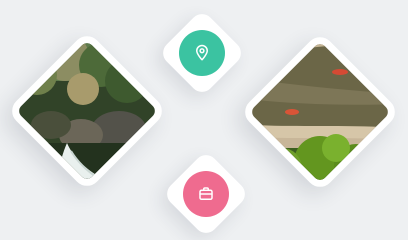  I want to click on bag-icon, so click(206, 193).